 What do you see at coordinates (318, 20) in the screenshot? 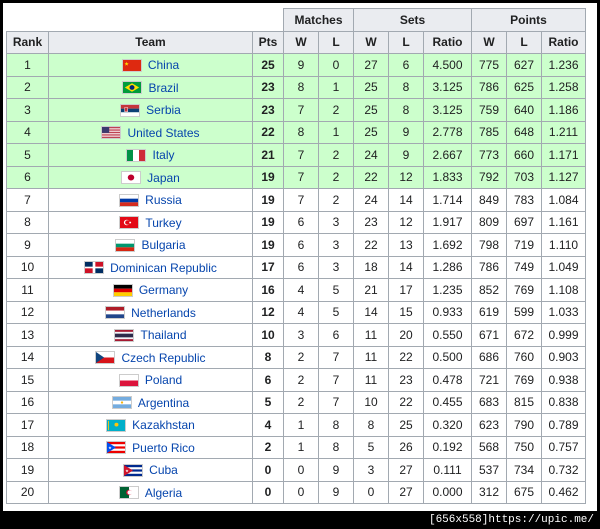
I see `header-matches: Matches` at bounding box center [318, 20].